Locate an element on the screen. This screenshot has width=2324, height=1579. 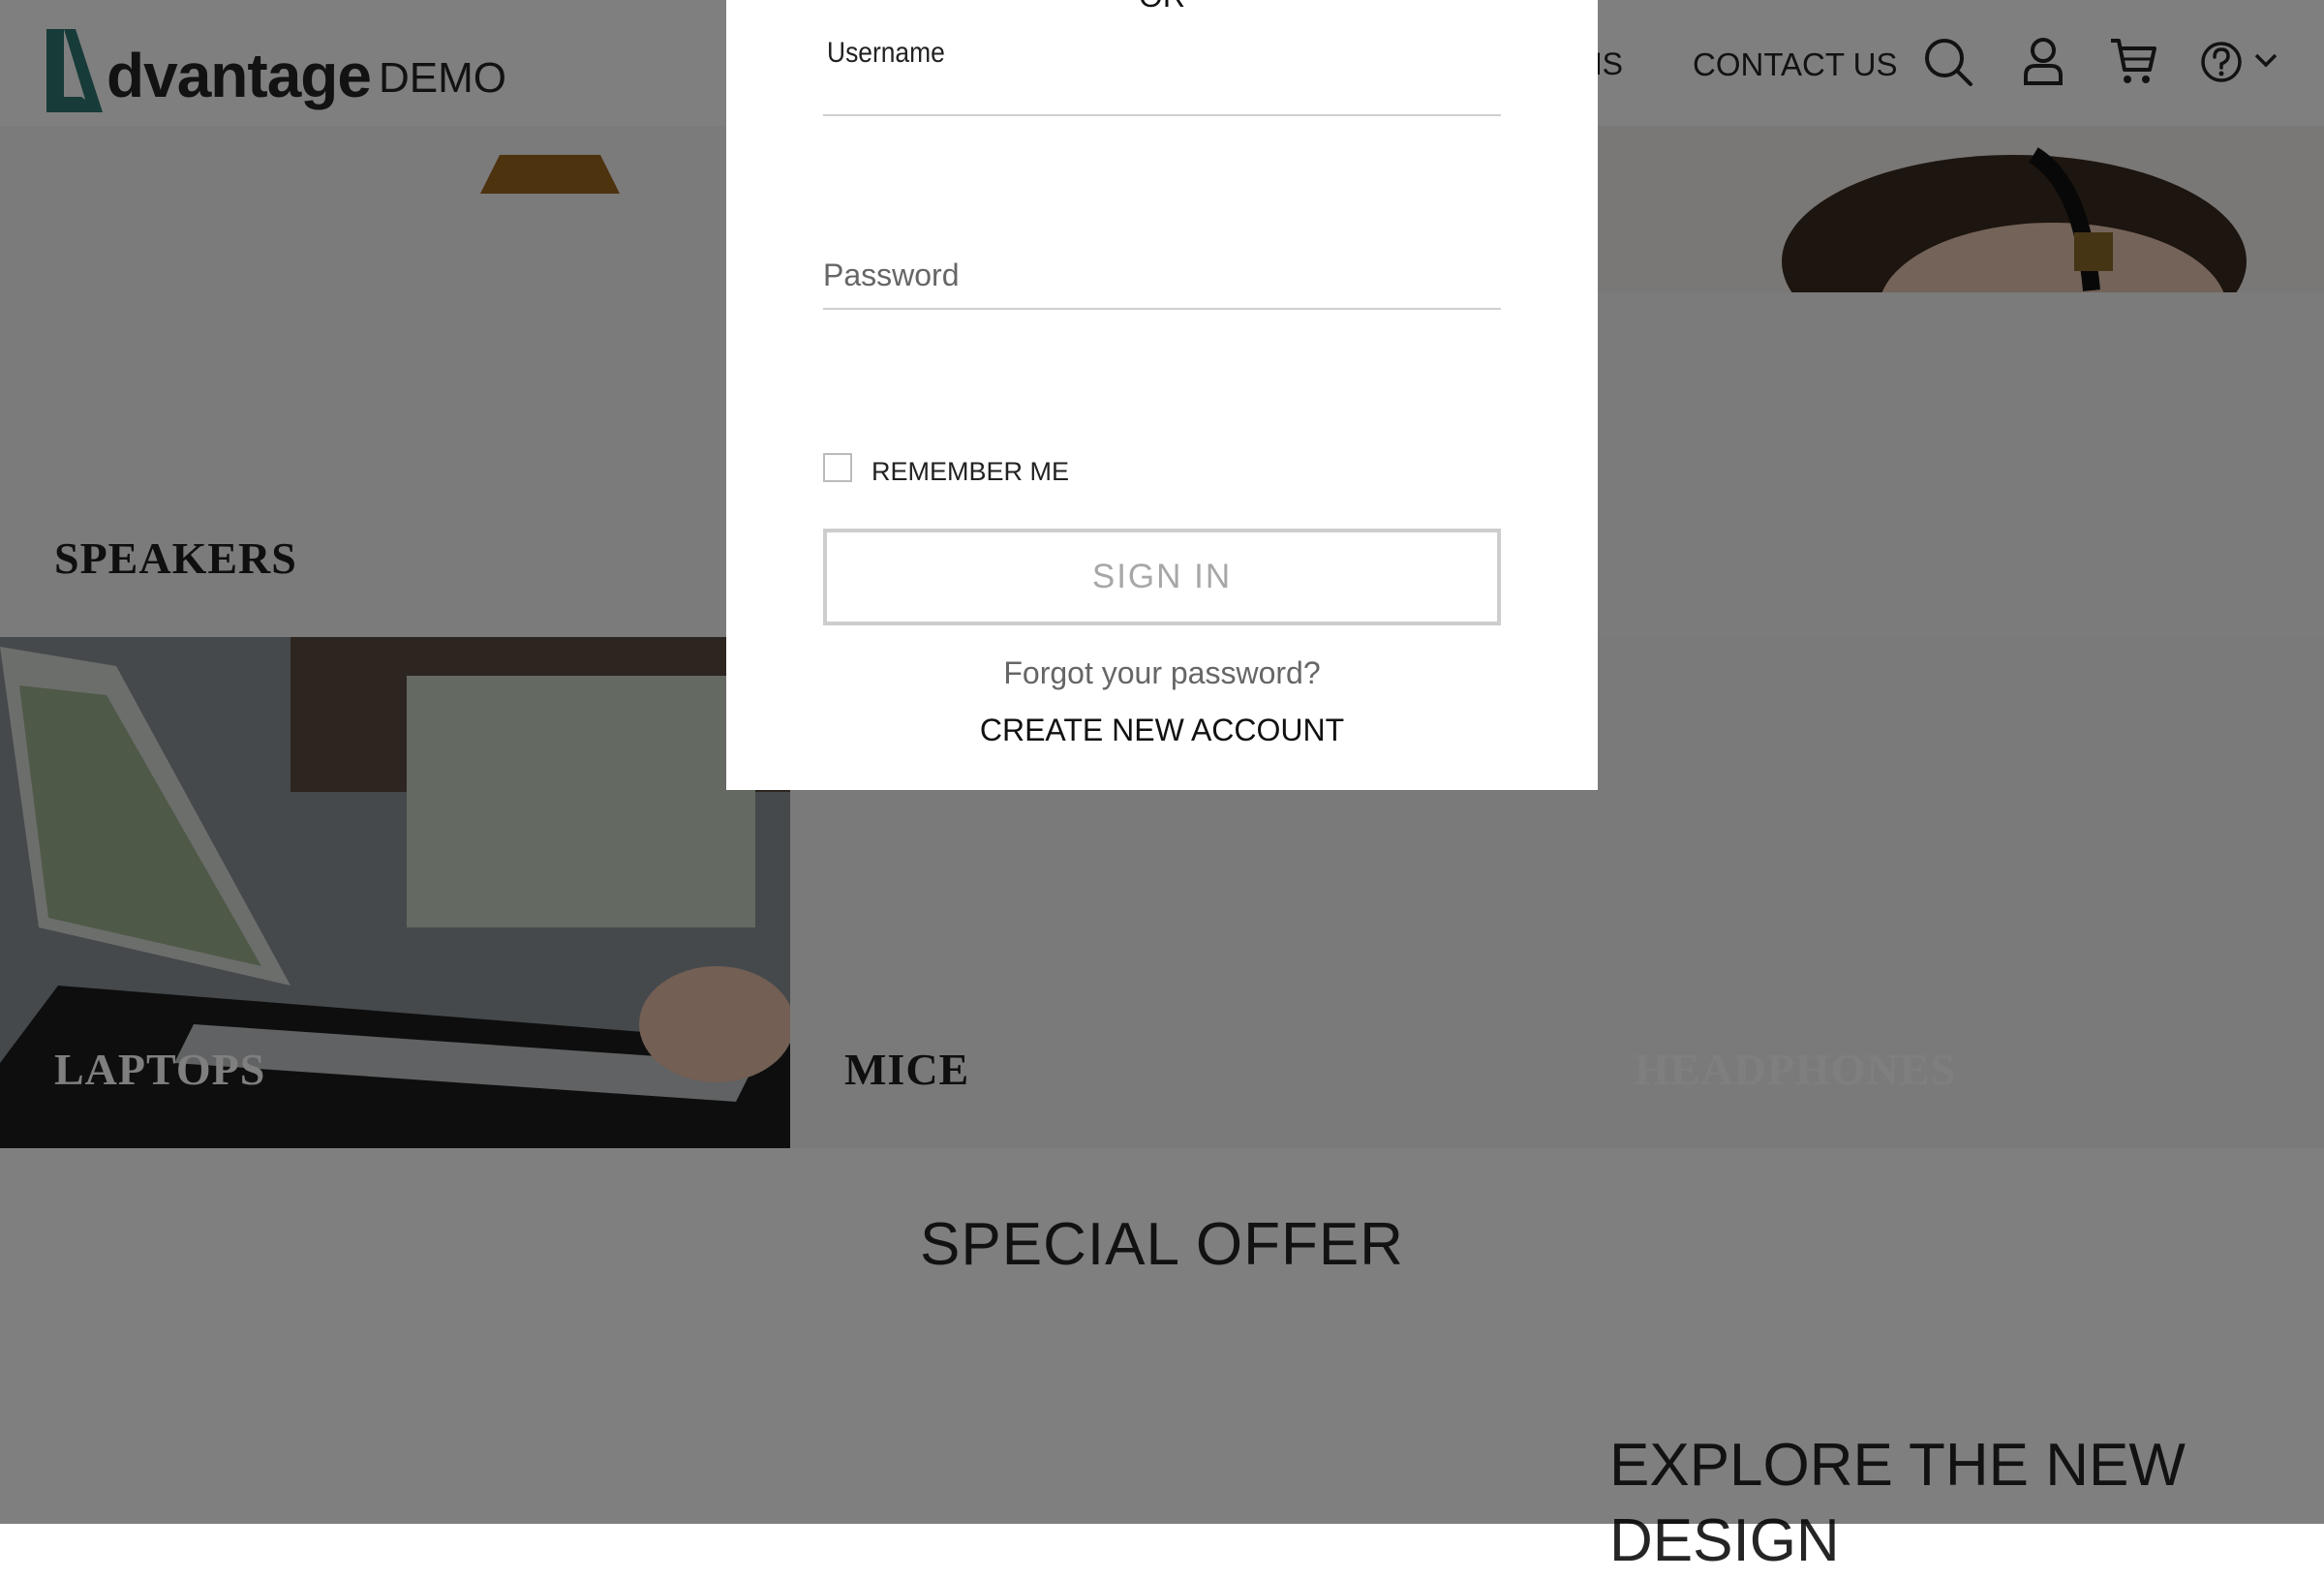
password-input is located at coordinates (1162, 275).